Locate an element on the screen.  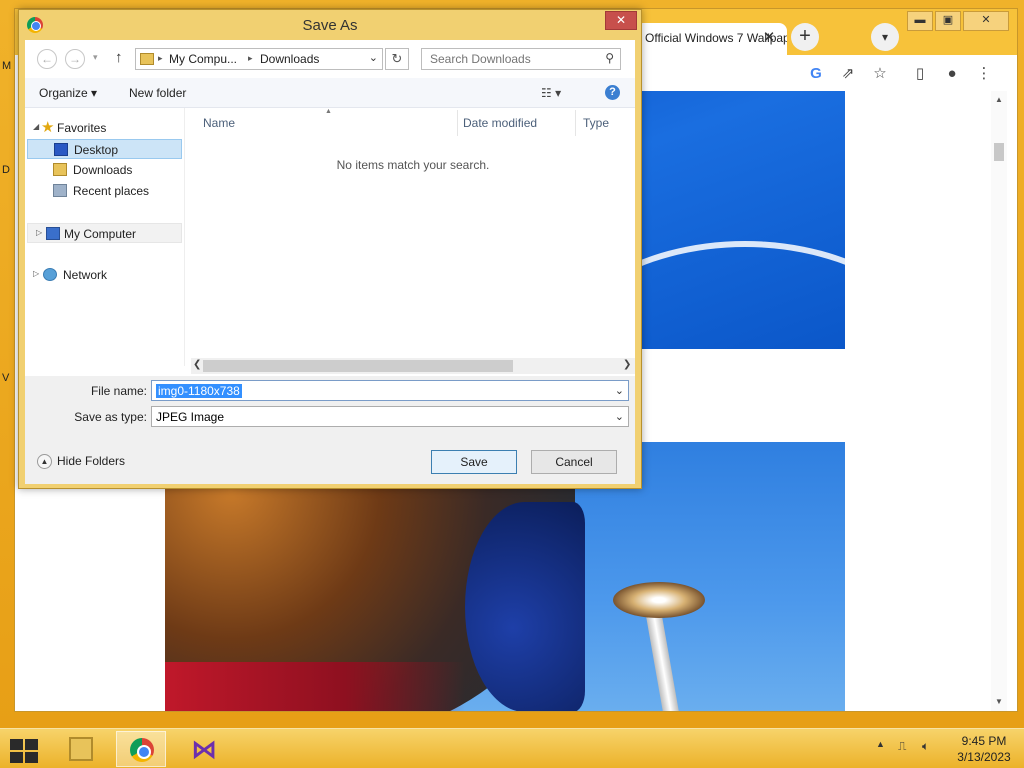
recent-locations-icon: ▾ is located at coordinates (95, 57).